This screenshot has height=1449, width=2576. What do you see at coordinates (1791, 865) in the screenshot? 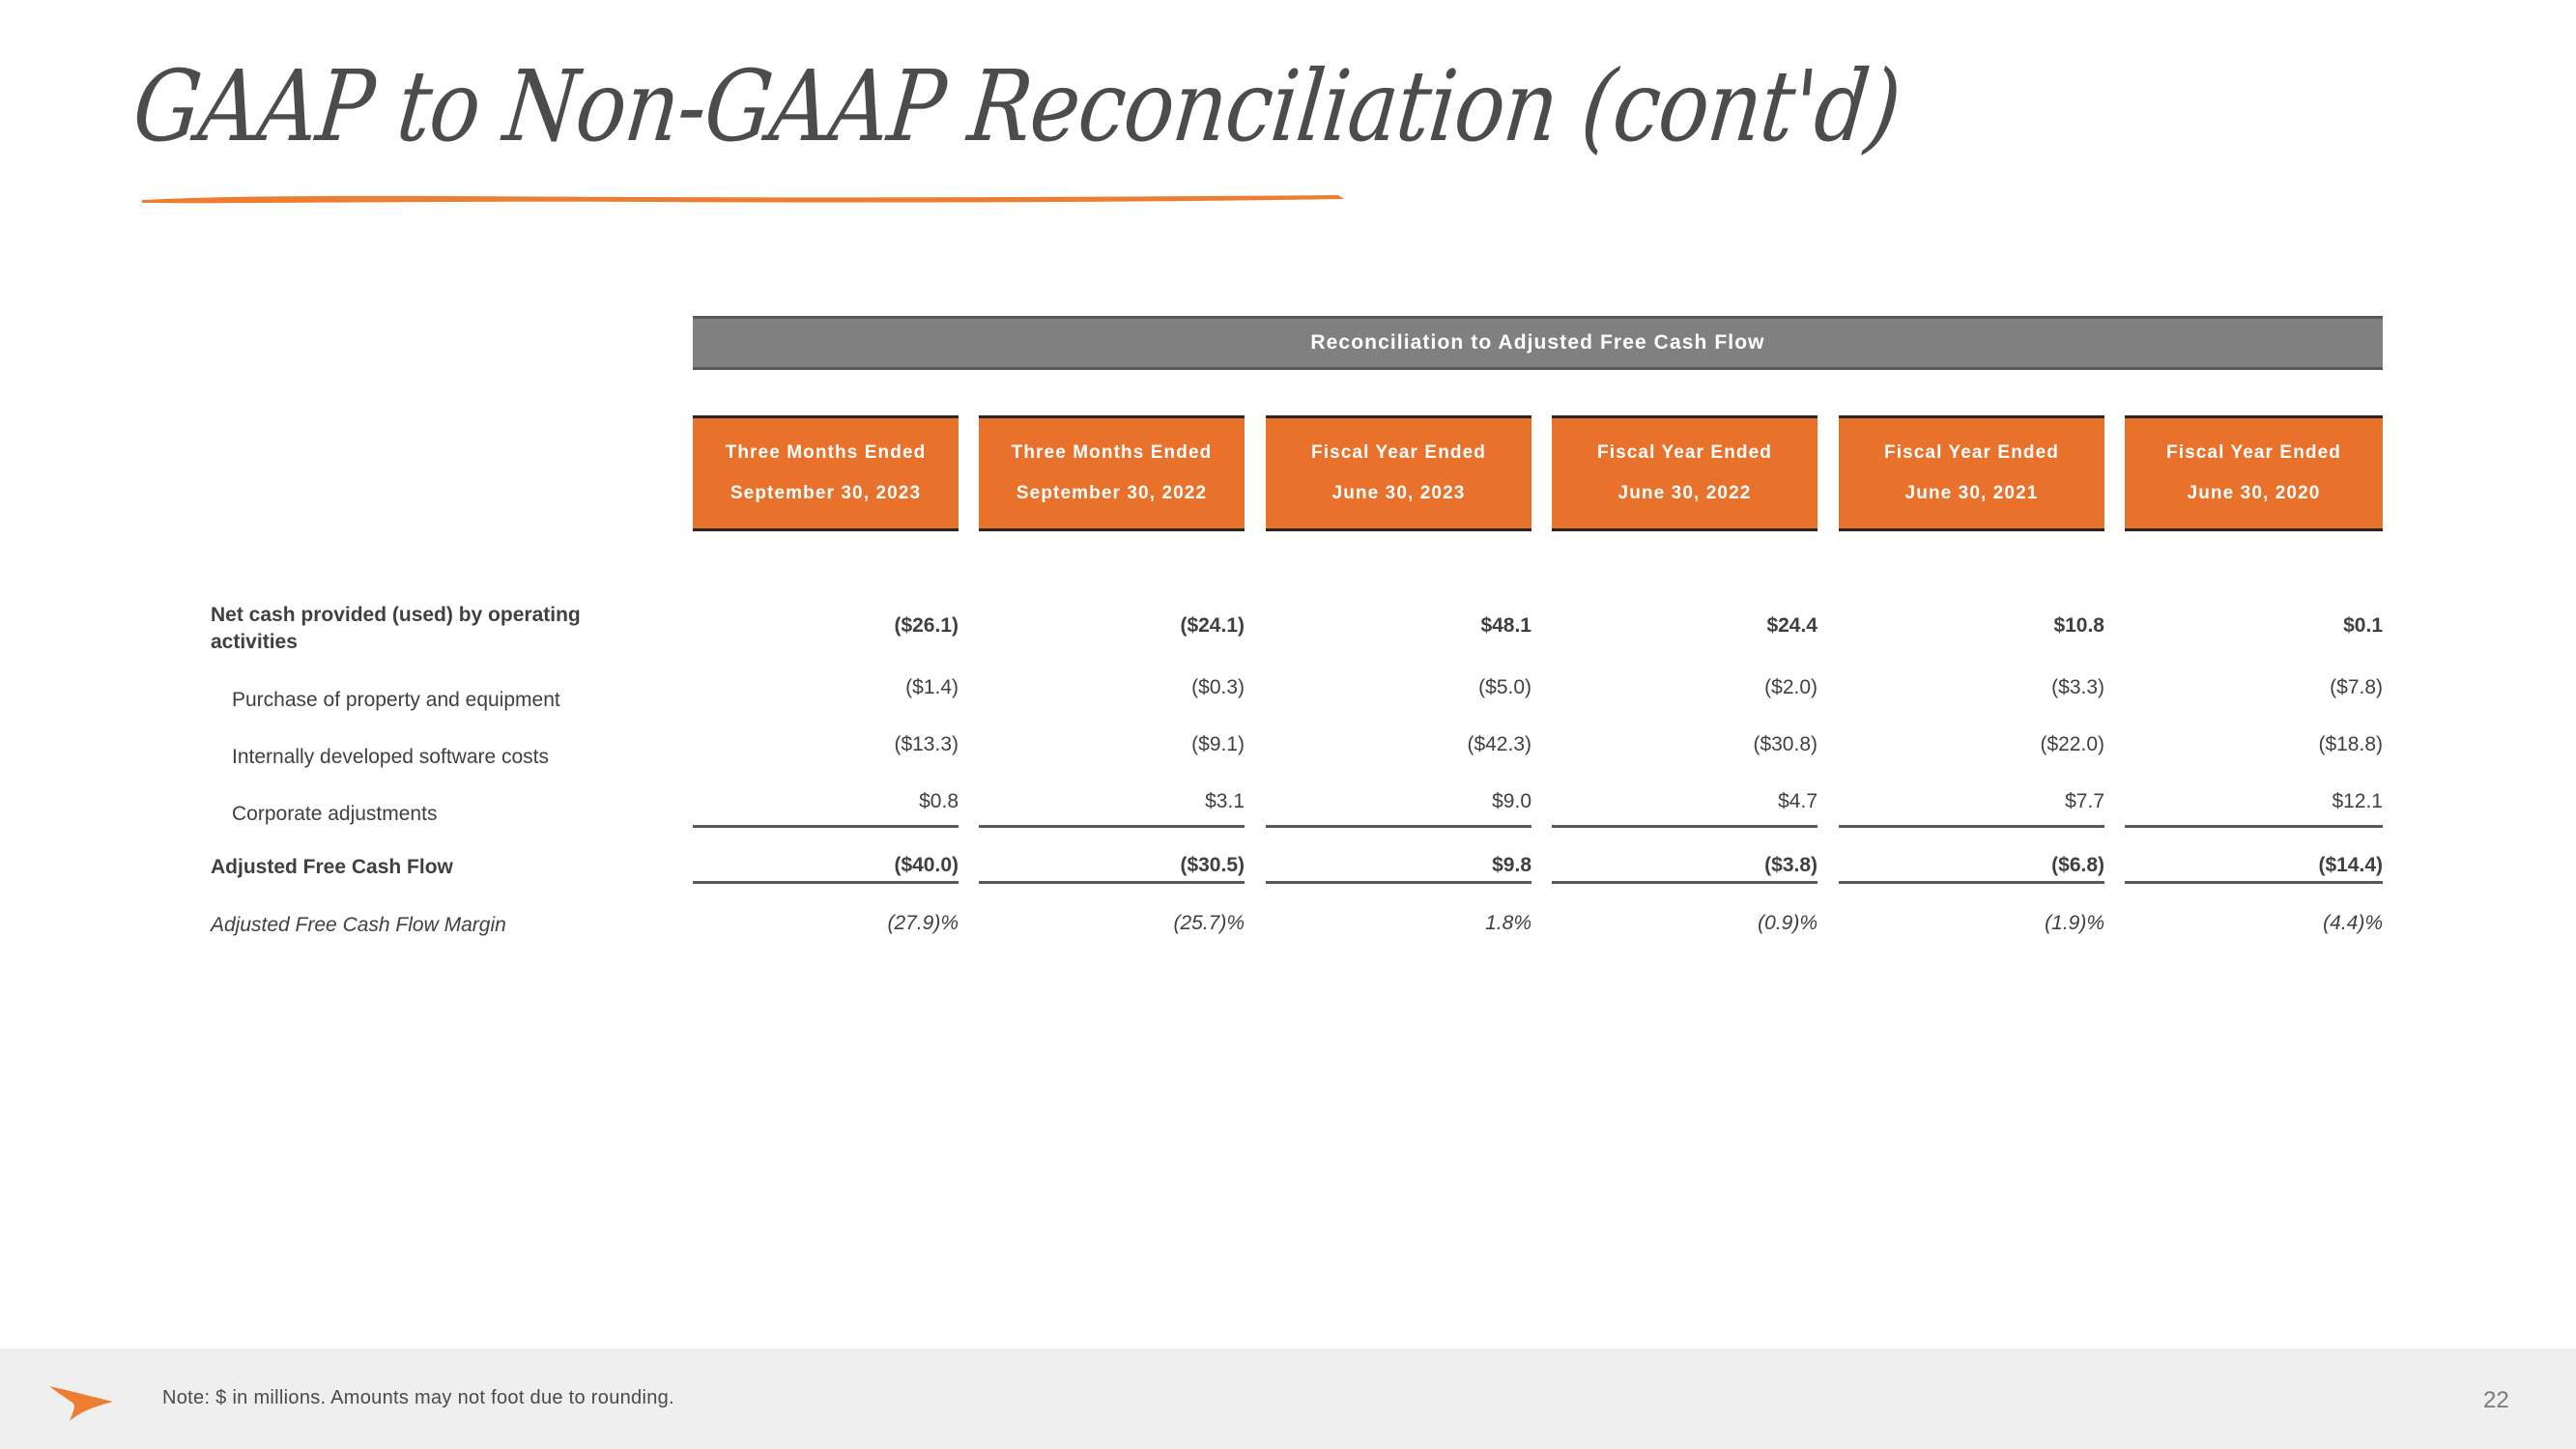
I see `cell-r4c3: ($3.8)` at bounding box center [1791, 865].